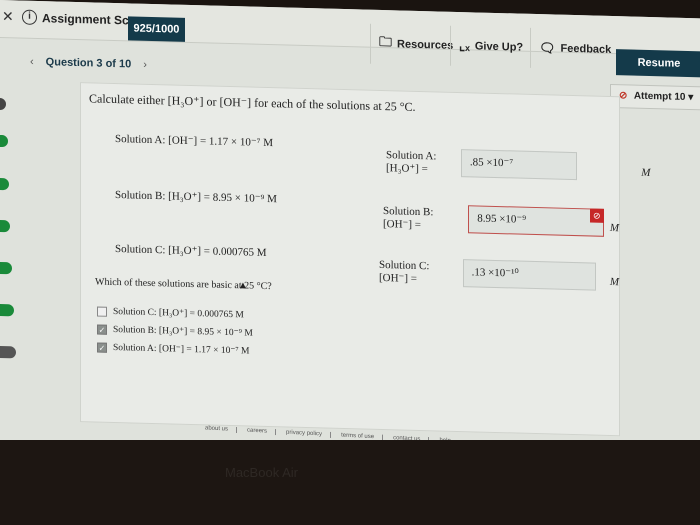  What do you see at coordinates (32, 62) in the screenshot?
I see `prev-question-button: ‹` at bounding box center [32, 62].